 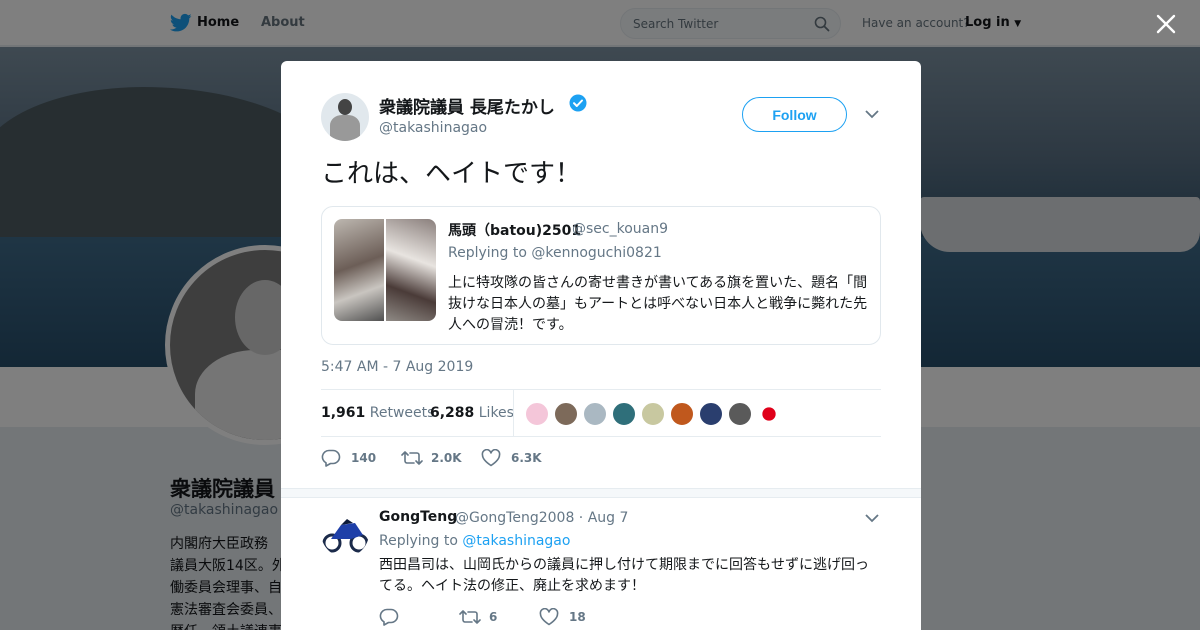 I want to click on avatar-body, so click(x=345, y=128).